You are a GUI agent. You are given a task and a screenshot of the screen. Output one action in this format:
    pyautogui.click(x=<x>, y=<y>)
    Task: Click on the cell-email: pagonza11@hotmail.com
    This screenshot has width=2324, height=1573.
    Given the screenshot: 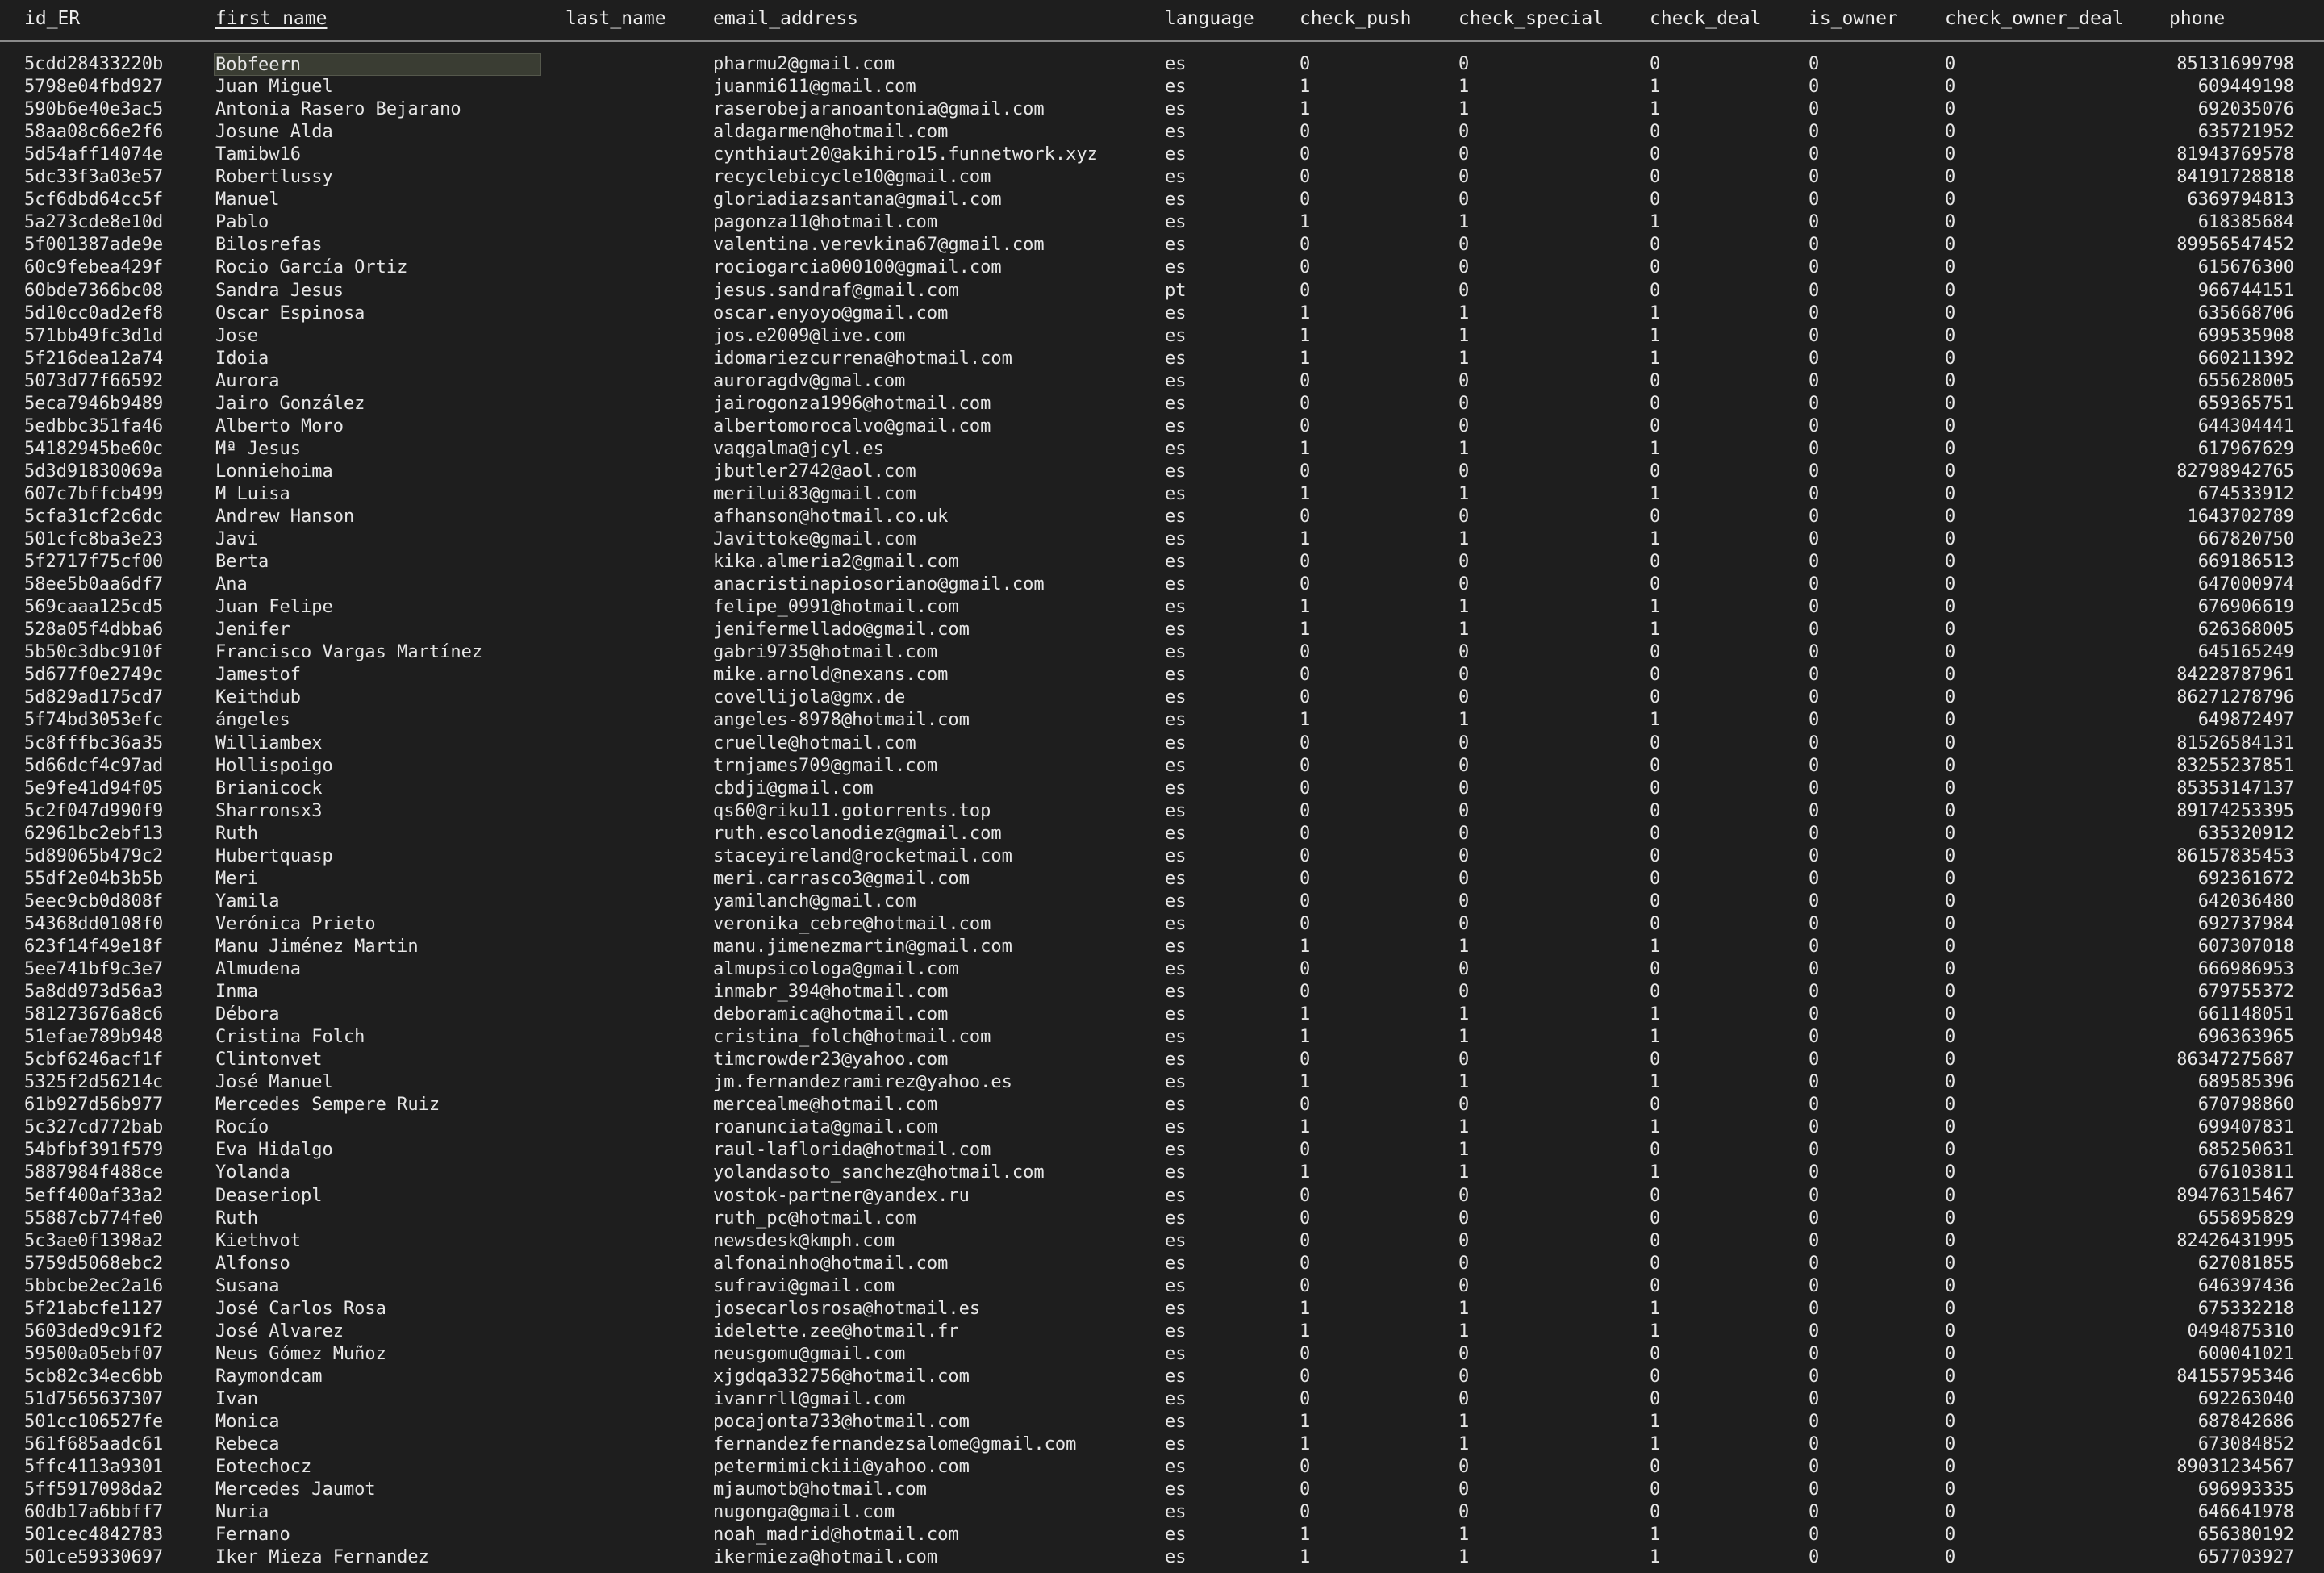 What is the action you would take?
    pyautogui.click(x=935, y=223)
    